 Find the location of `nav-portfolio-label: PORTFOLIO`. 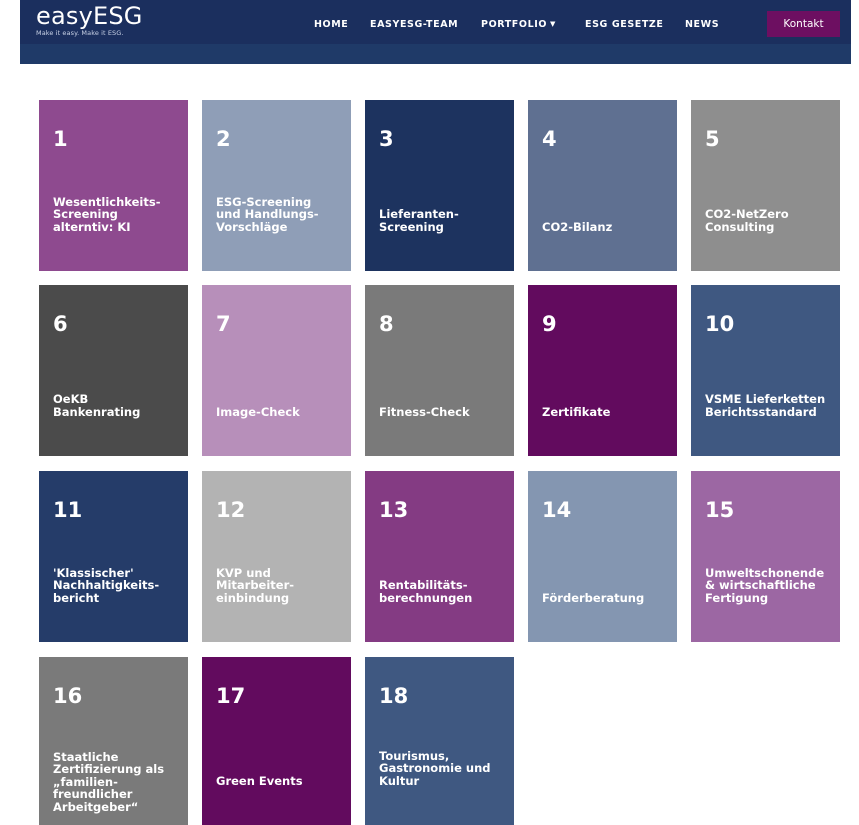

nav-portfolio-label: PORTFOLIO is located at coordinates (514, 24).